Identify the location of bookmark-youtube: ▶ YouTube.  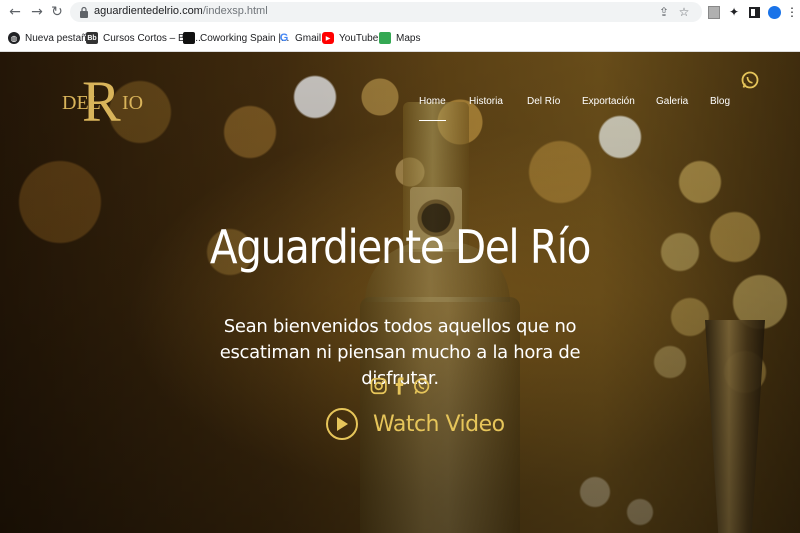
(350, 38).